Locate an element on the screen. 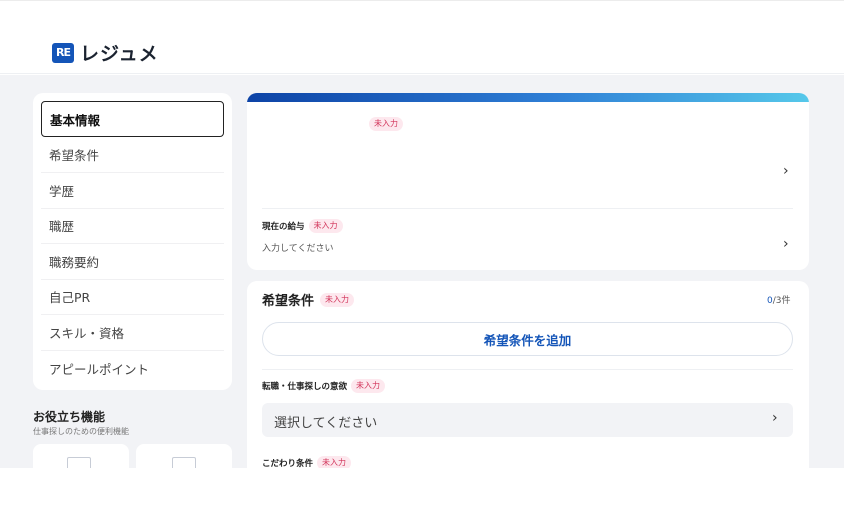 The image size is (844, 521). sidebar-item-skills: スキル・資格 is located at coordinates (132, 333).